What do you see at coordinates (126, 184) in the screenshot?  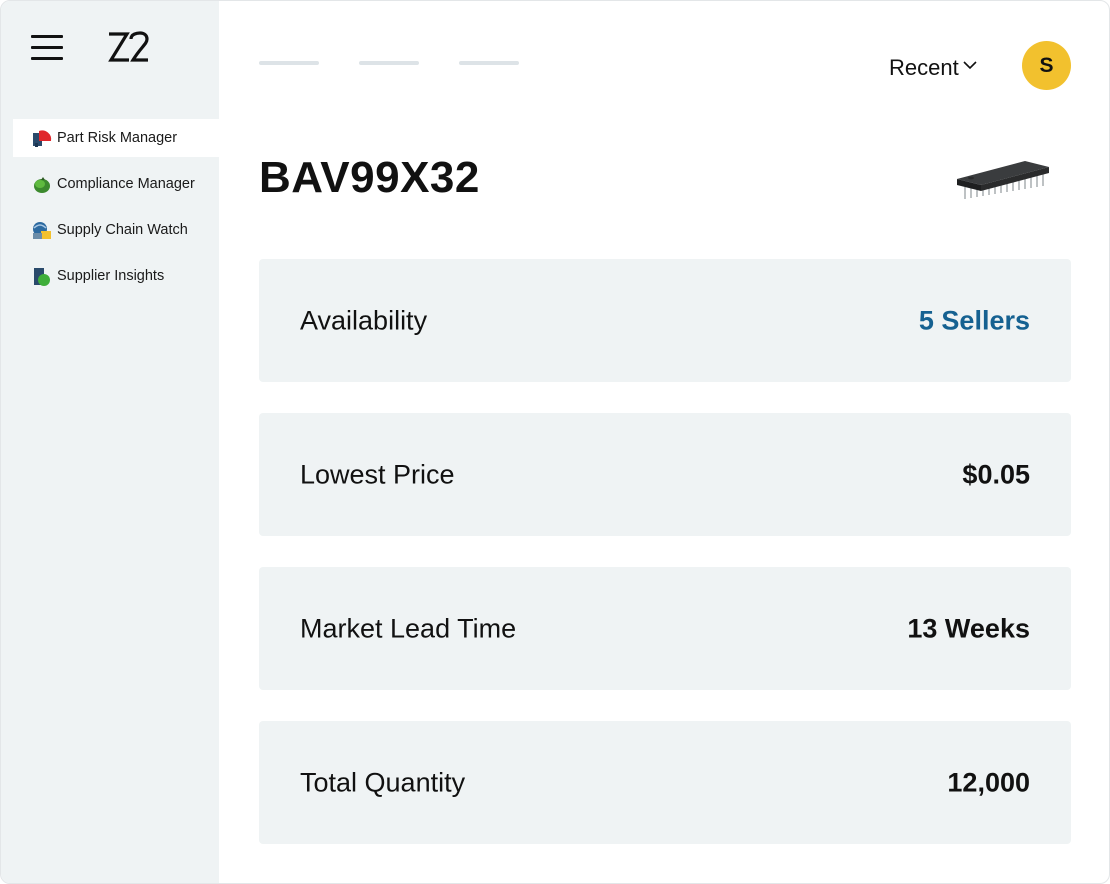 I see `sidebar-item-label: Compliance Manager` at bounding box center [126, 184].